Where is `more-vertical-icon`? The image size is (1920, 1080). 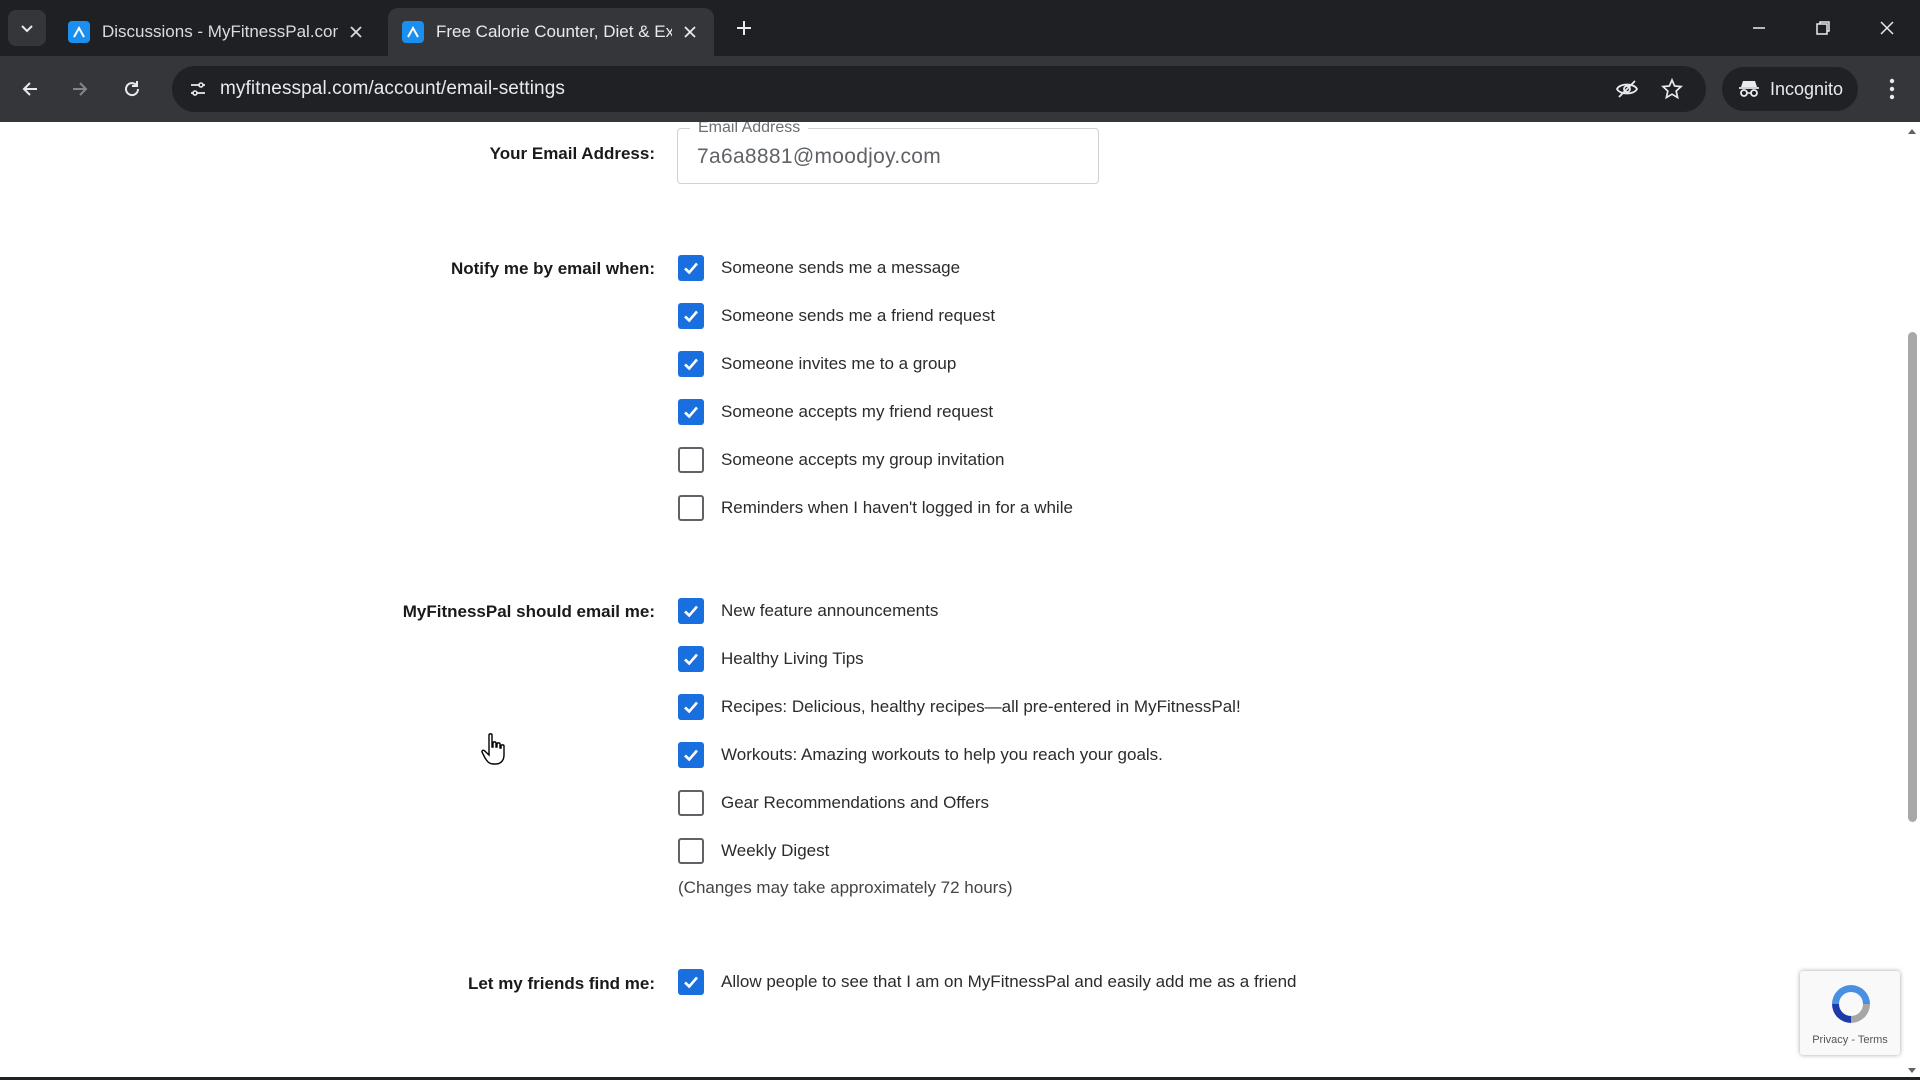 more-vertical-icon is located at coordinates (1892, 89).